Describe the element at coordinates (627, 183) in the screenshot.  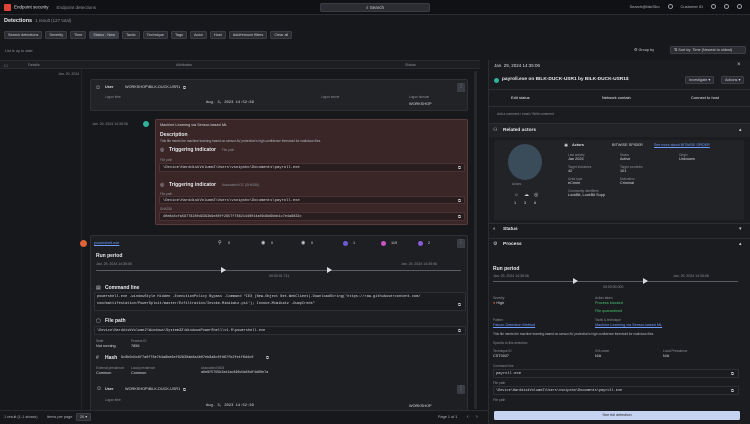
I see `motivation-value: Criminal` at that location.